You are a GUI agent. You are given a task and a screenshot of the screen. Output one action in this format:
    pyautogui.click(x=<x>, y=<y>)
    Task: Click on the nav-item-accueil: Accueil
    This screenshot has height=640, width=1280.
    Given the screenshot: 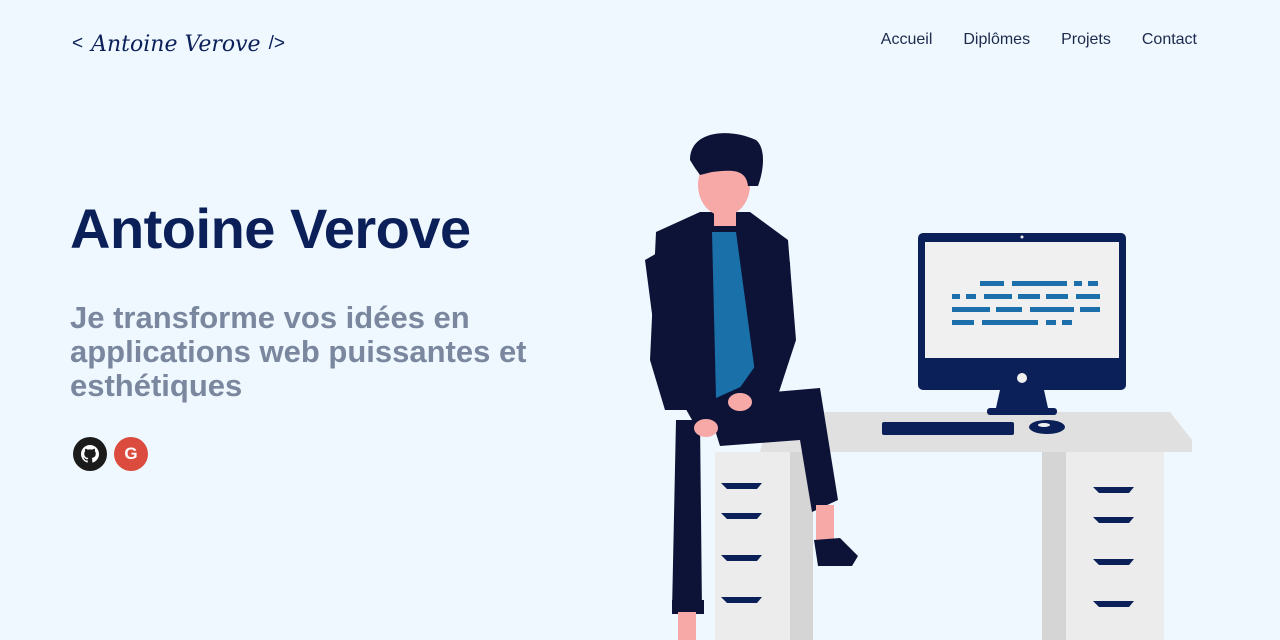 What is the action you would take?
    pyautogui.click(x=907, y=40)
    